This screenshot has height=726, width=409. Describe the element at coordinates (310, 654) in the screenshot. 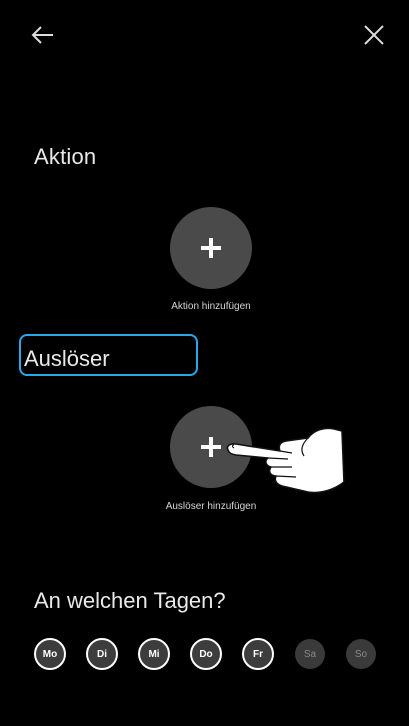

I see `day-toggle-sa: Sa` at that location.